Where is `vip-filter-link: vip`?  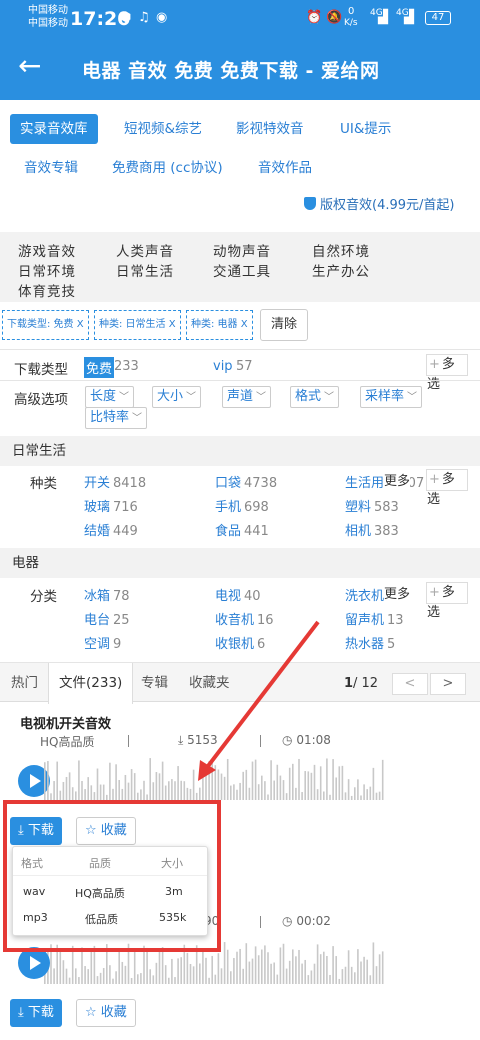 vip-filter-link: vip is located at coordinates (223, 366).